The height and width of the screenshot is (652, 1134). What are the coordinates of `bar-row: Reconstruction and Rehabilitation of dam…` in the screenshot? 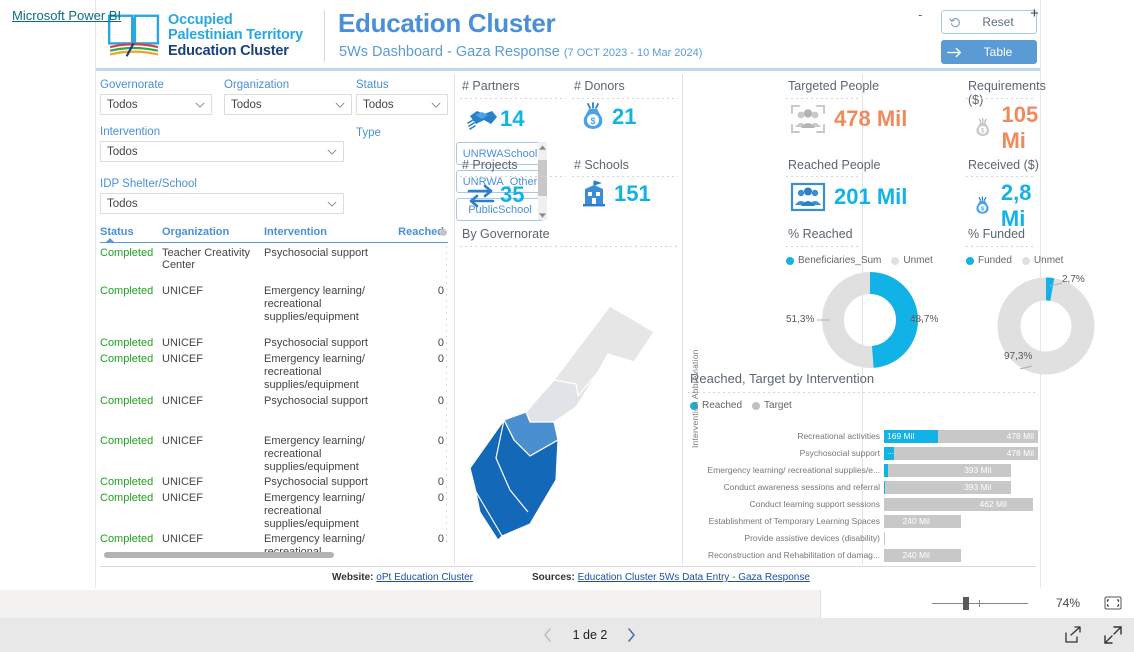 It's located at (870, 555).